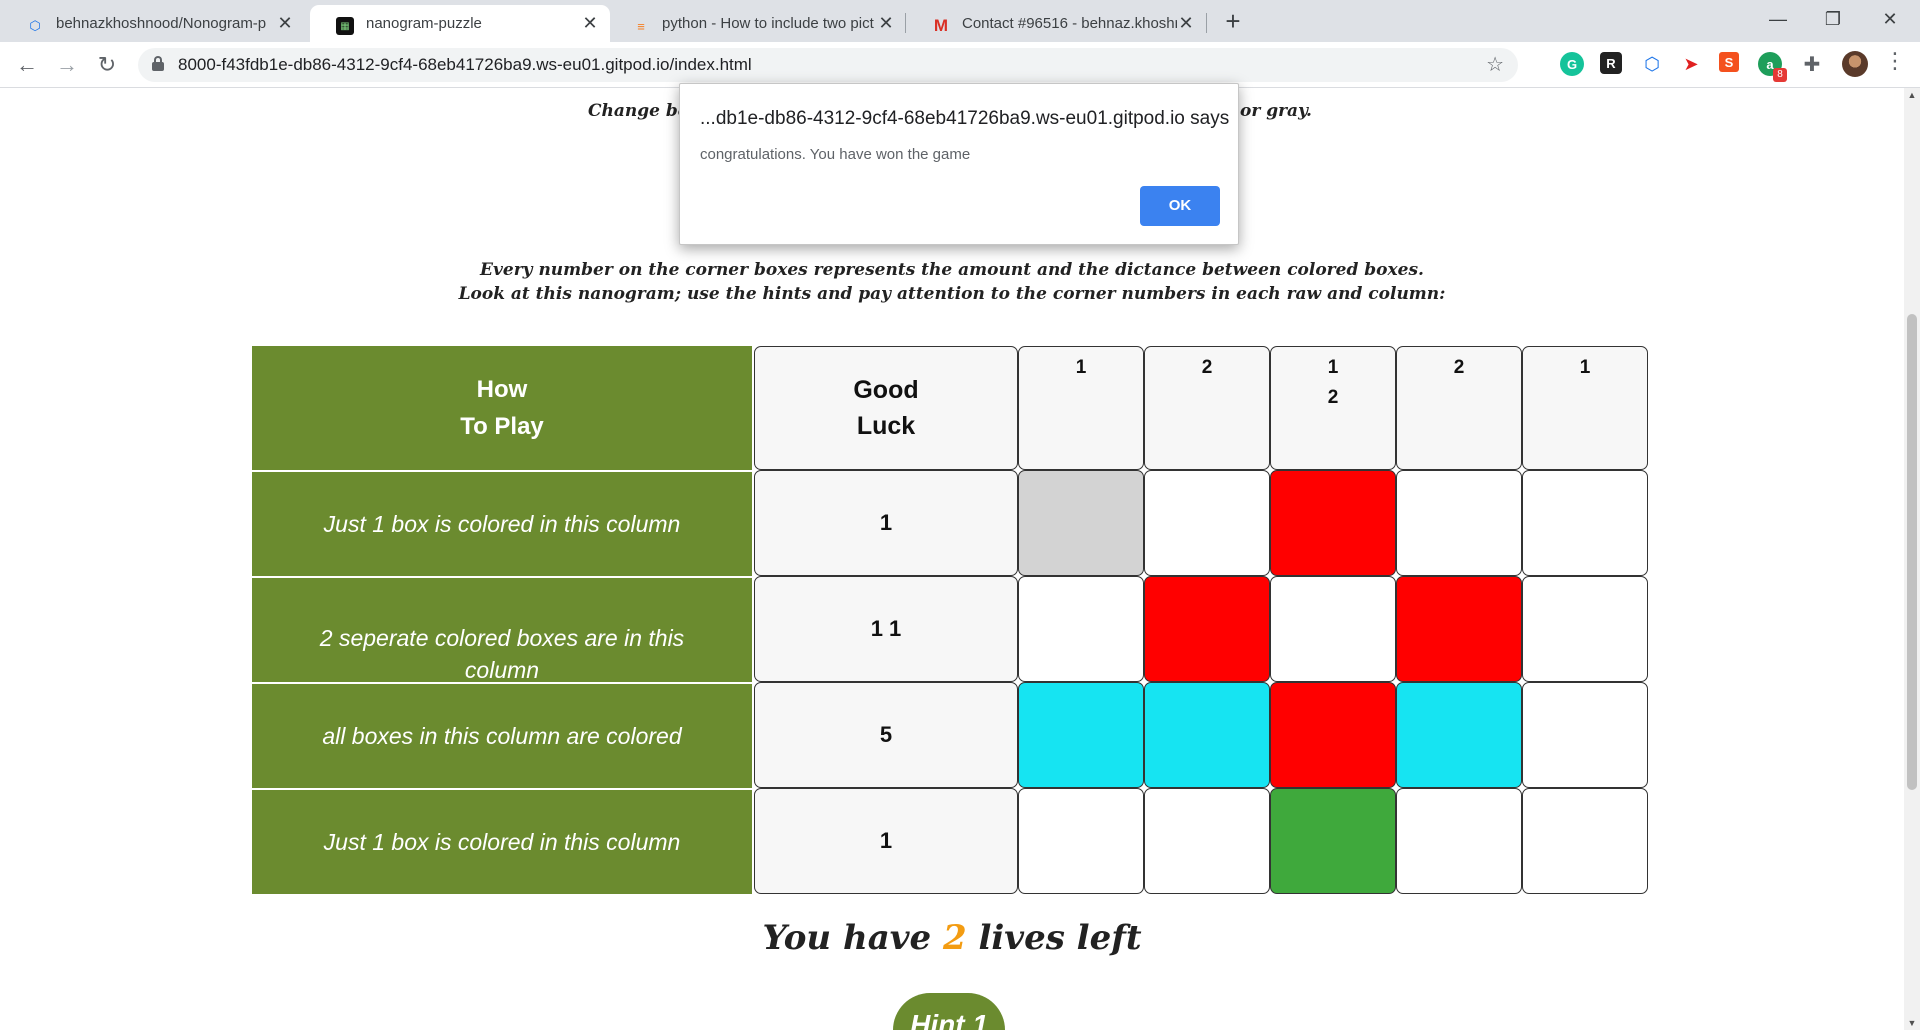  Describe the element at coordinates (1833, 19) in the screenshot. I see `restore-icon: ❐` at that location.